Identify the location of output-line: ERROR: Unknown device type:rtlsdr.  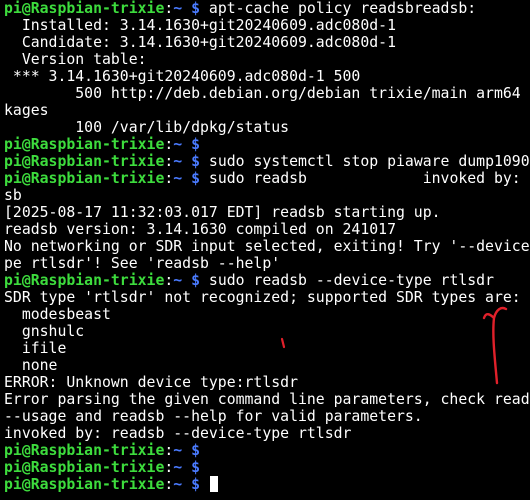
(151, 382).